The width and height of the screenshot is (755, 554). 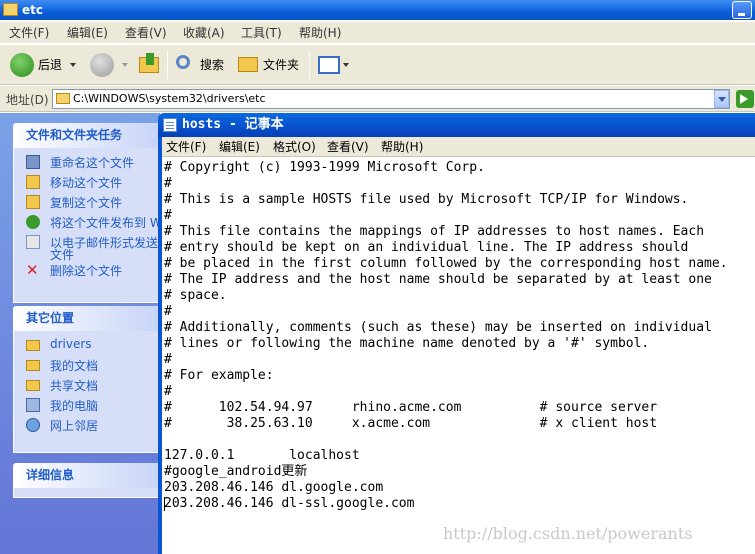 I want to click on text-line: 203.208.46.146 dl-ssl.google.com, so click(x=289, y=503).